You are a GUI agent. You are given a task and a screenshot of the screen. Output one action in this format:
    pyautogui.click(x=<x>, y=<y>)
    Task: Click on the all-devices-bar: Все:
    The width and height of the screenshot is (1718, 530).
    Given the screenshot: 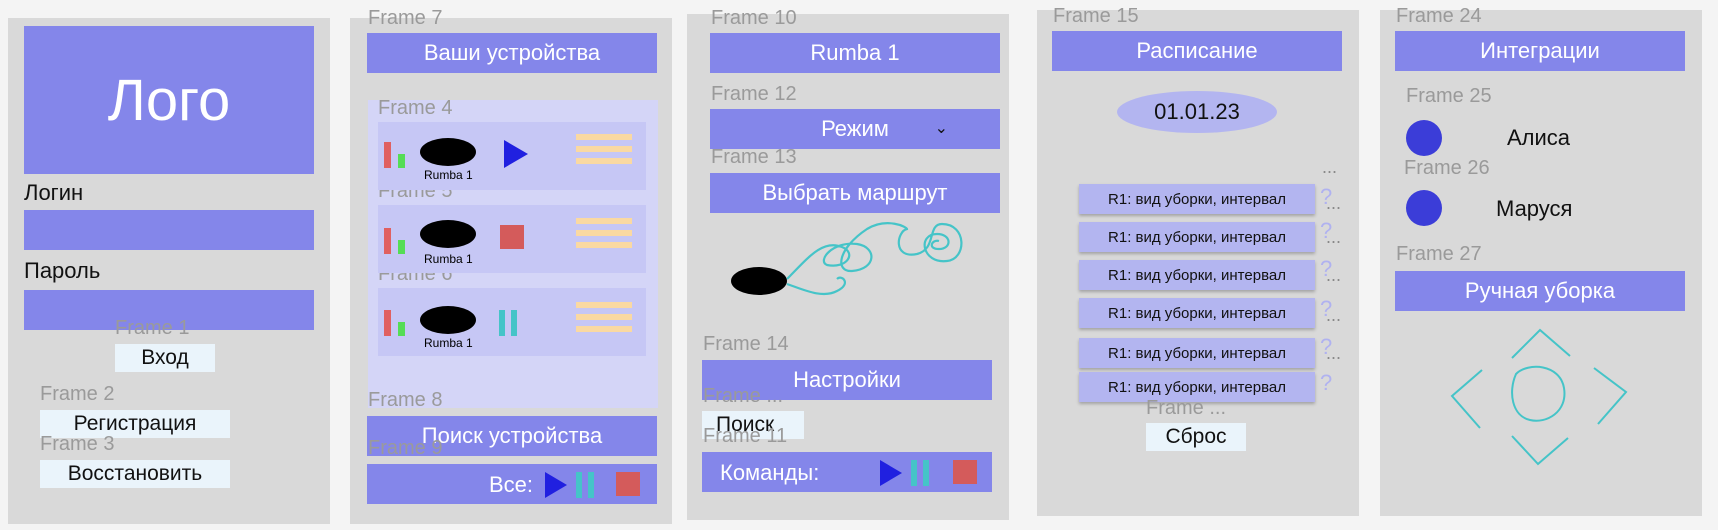 What is the action you would take?
    pyautogui.click(x=512, y=484)
    